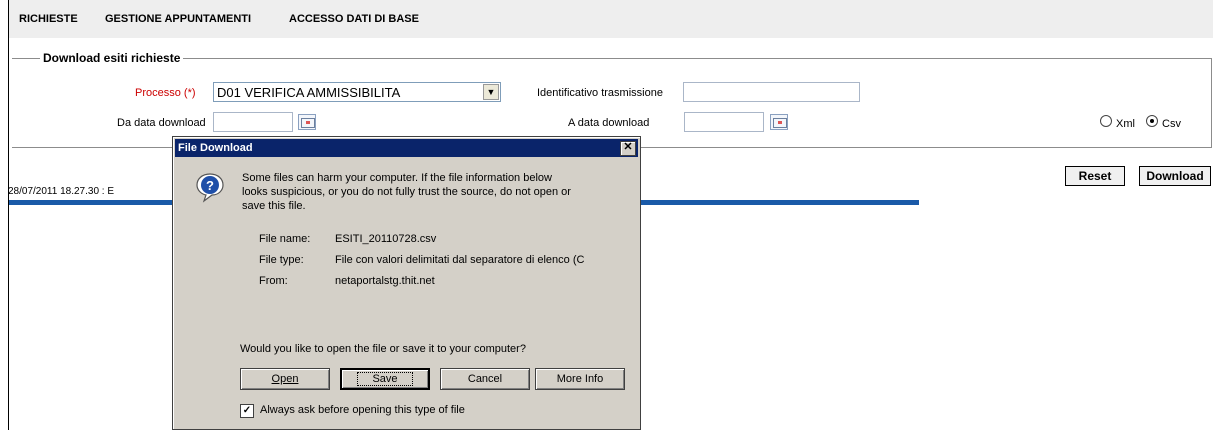  I want to click on save-button: Save, so click(385, 379).